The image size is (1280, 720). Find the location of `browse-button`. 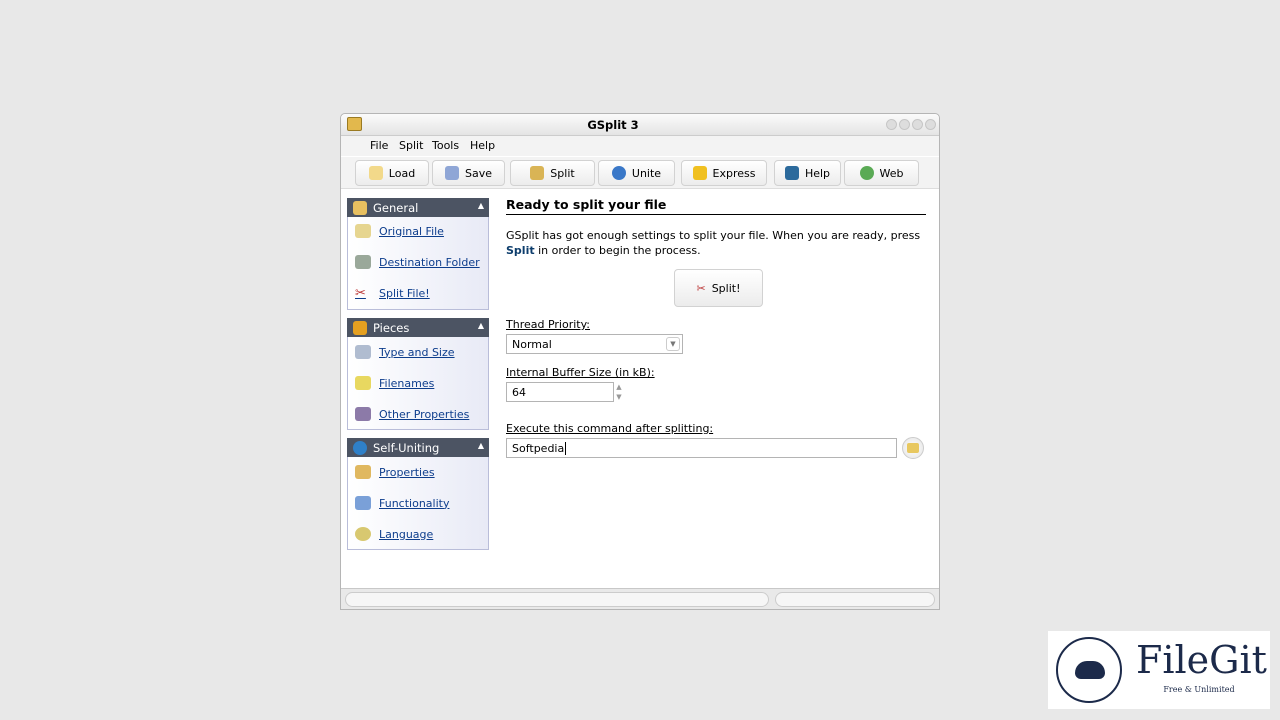

browse-button is located at coordinates (913, 448).